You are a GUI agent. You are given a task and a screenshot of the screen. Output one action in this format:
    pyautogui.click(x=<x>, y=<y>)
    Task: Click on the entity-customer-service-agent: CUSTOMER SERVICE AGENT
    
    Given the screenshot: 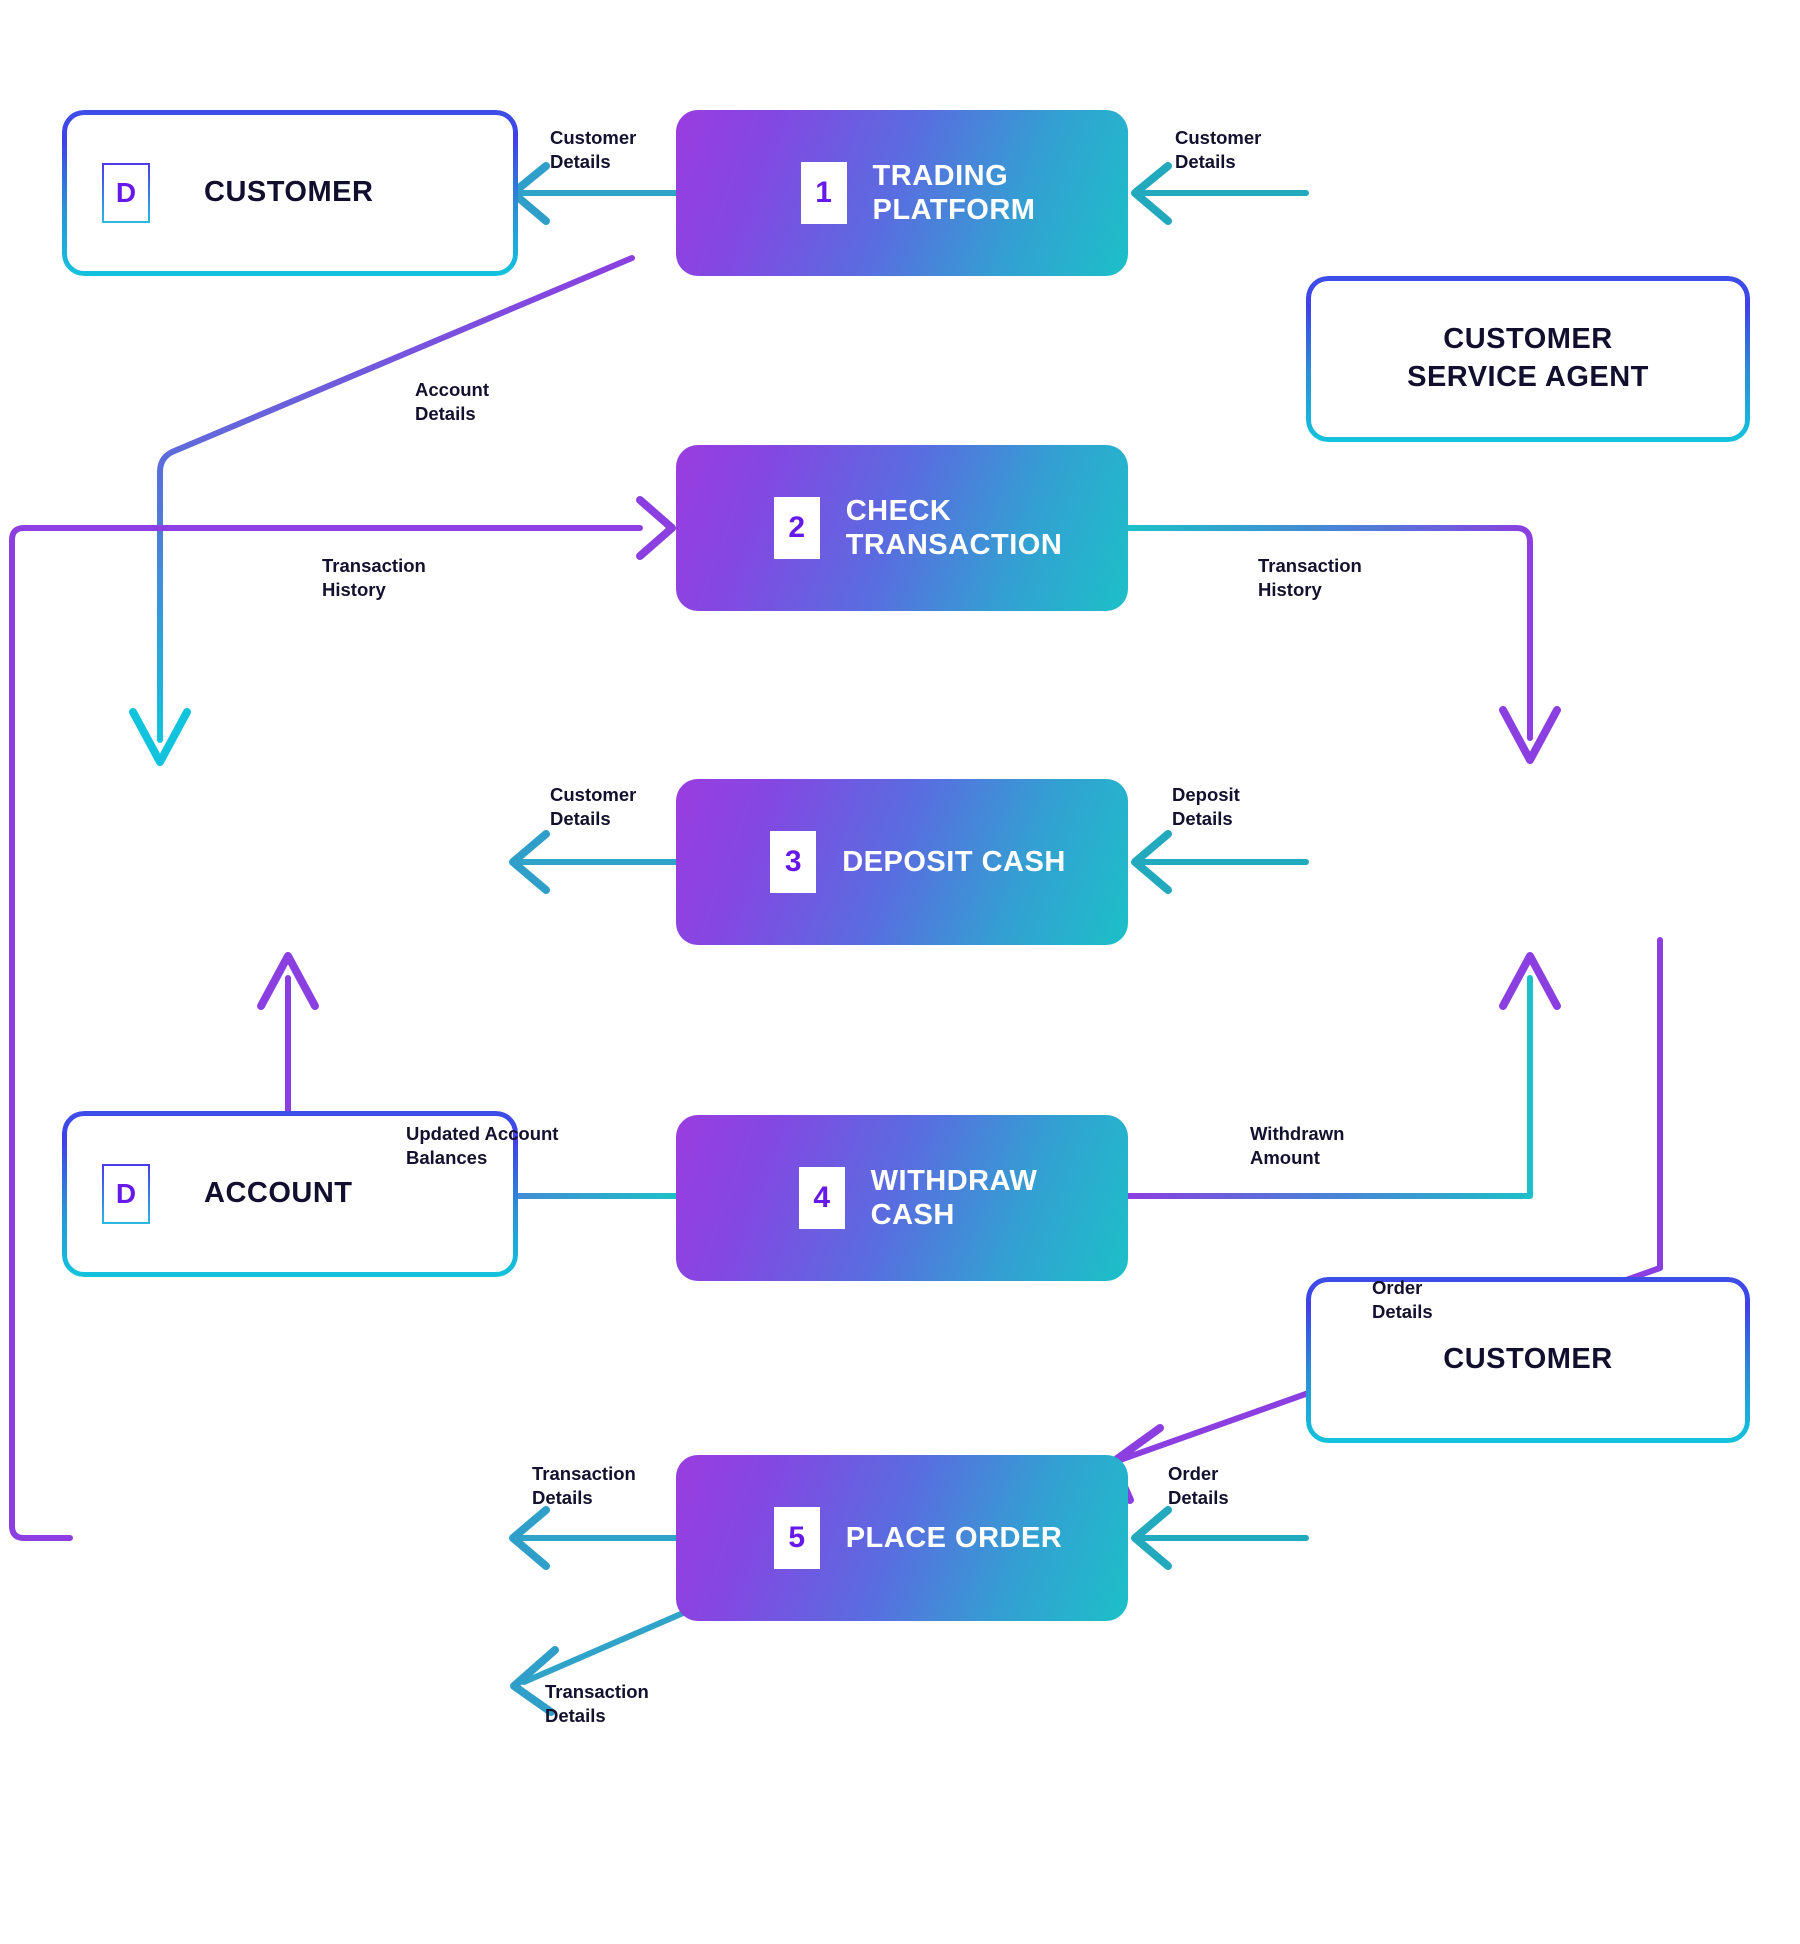 What is the action you would take?
    pyautogui.click(x=1528, y=359)
    